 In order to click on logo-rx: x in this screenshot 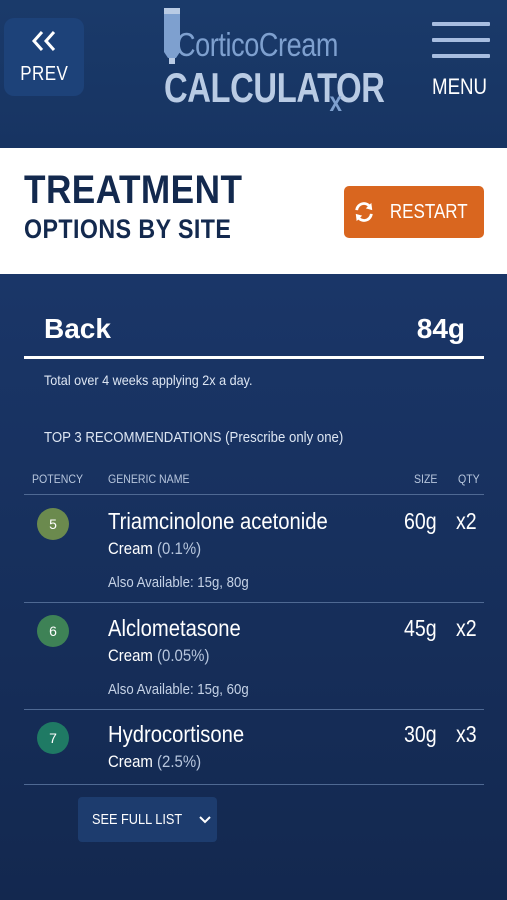, I will do `click(336, 101)`.